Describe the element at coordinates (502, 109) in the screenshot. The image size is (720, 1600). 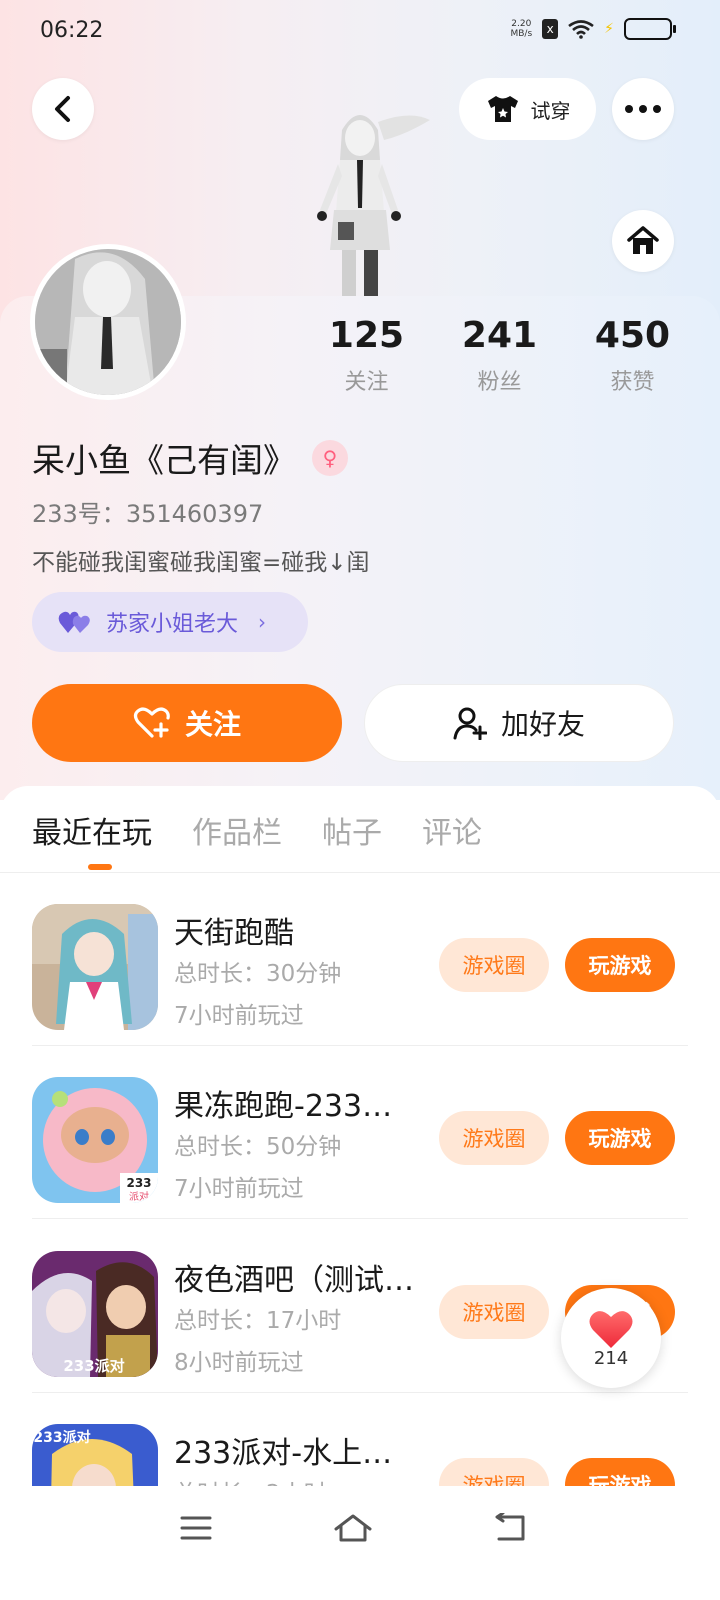
I see `tshirt-icon` at that location.